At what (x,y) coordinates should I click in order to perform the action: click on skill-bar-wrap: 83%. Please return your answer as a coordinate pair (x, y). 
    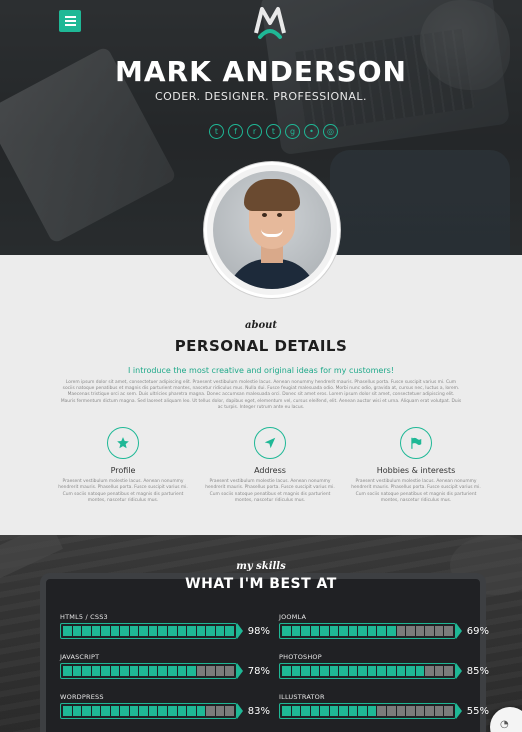
    Looking at the image, I should click on (165, 711).